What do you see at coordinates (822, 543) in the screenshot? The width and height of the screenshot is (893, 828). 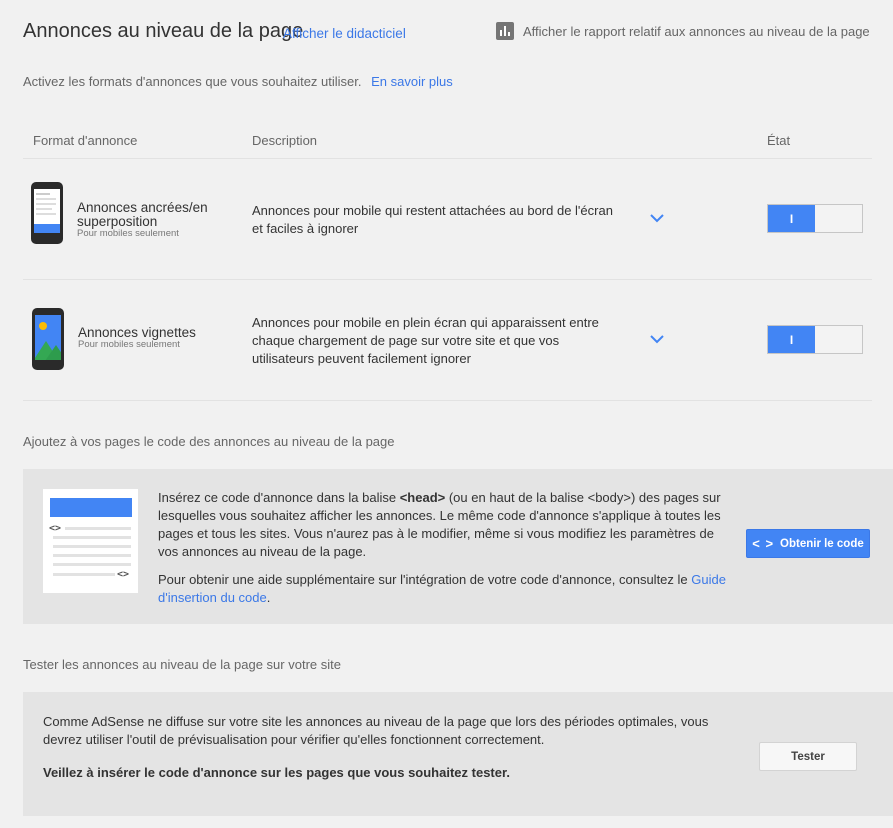 I see `get-code-label: Obtenir le code` at bounding box center [822, 543].